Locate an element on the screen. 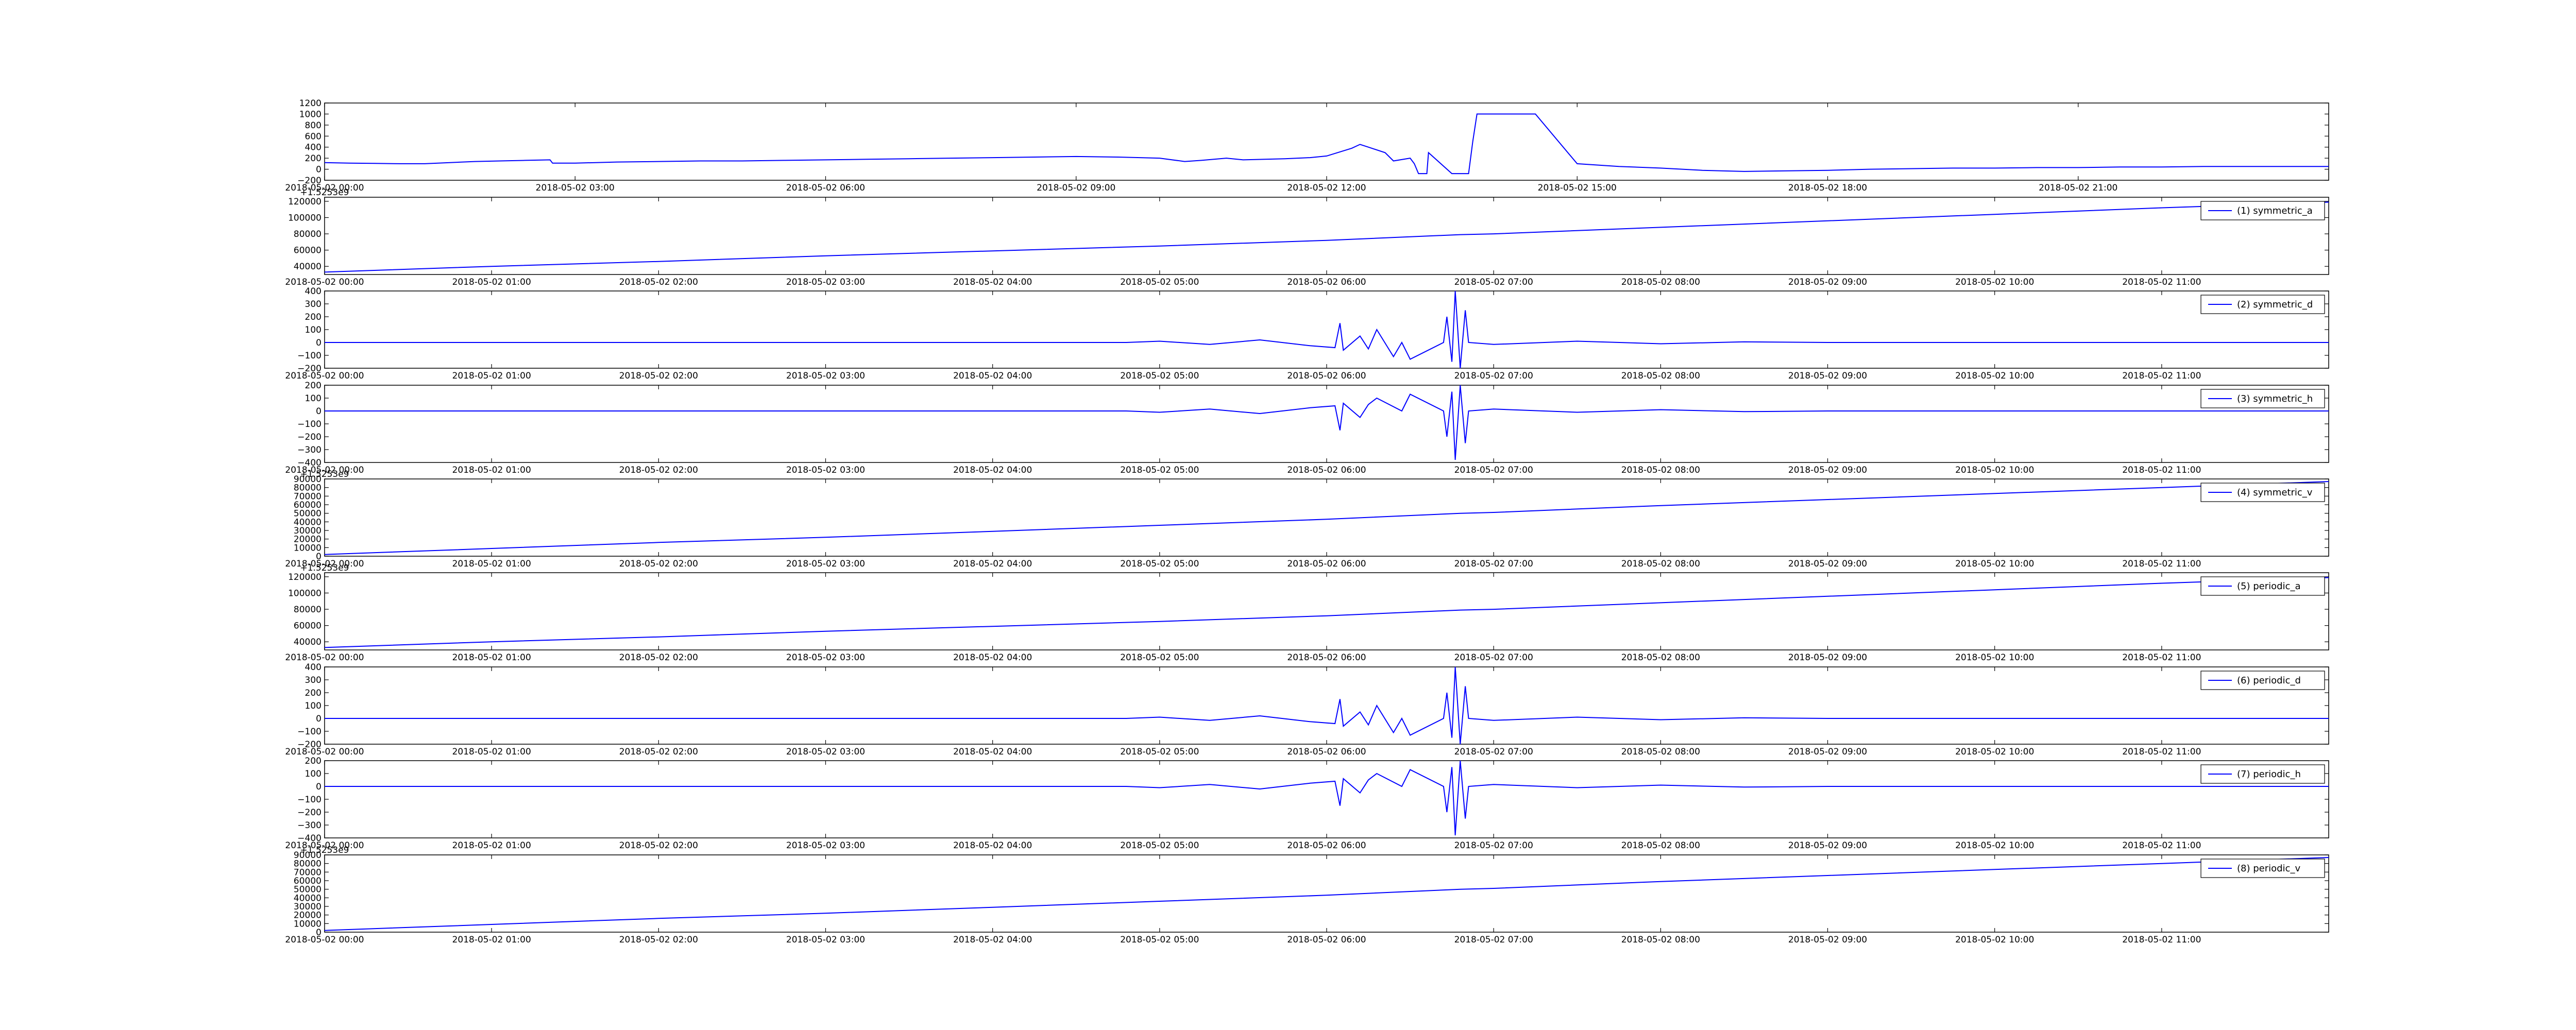 The image size is (2576, 1030). x-tick-label: 2018-05-02 12:00 is located at coordinates (1326, 188).